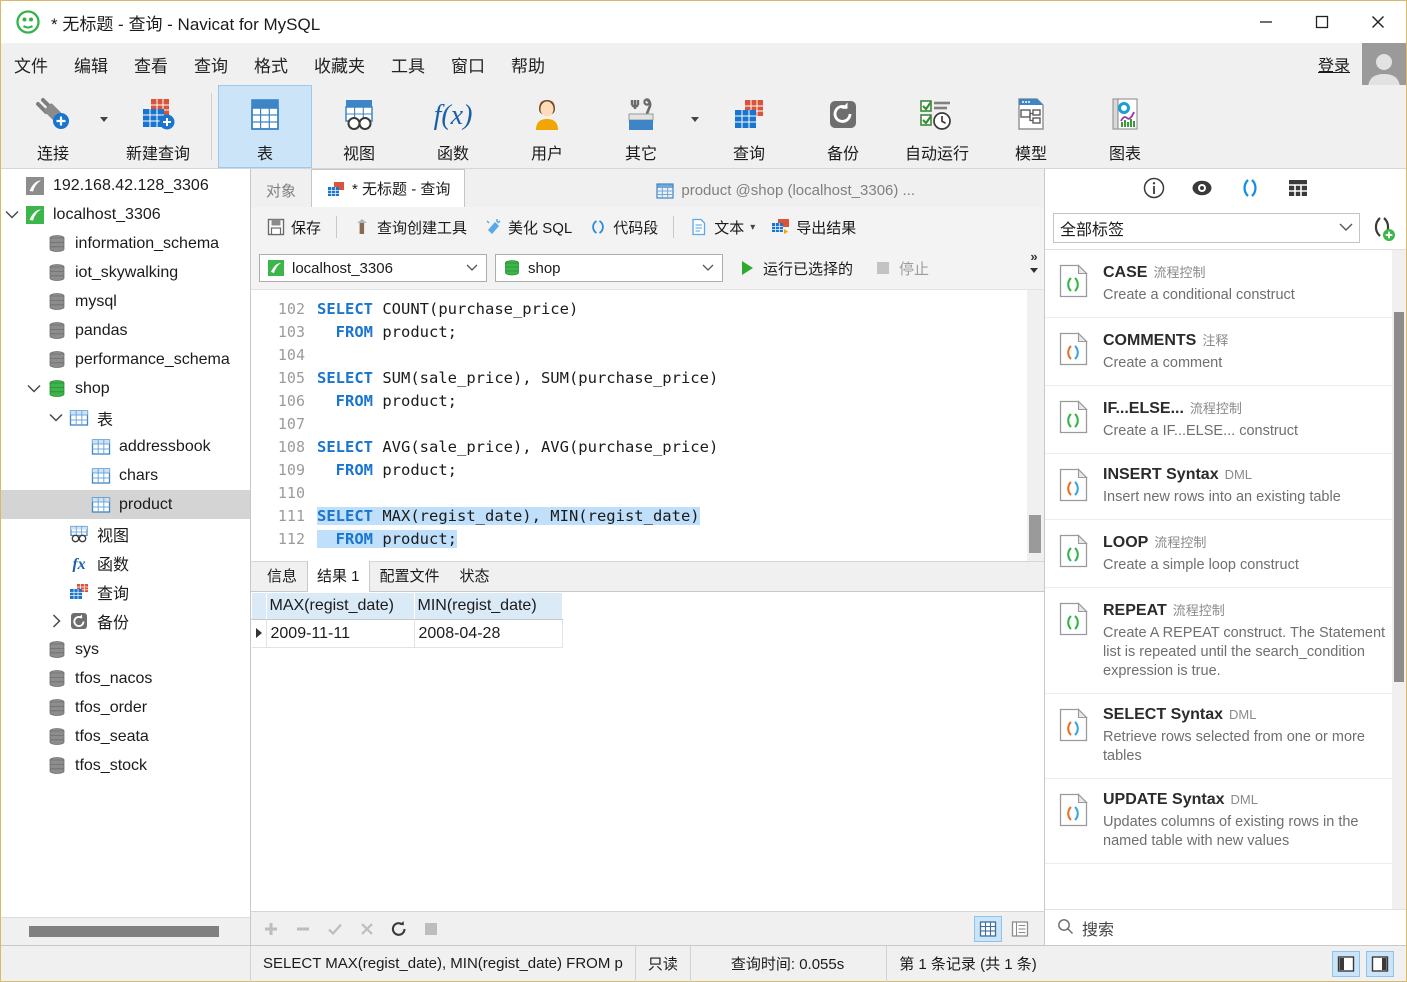 This screenshot has height=982, width=1407. What do you see at coordinates (151, 64) in the screenshot?
I see `menu-view: 查看` at bounding box center [151, 64].